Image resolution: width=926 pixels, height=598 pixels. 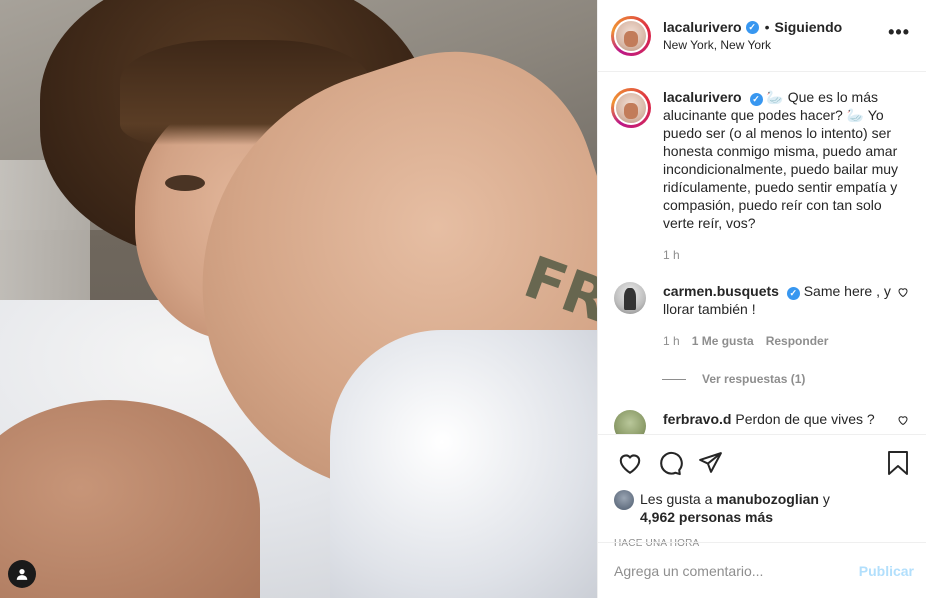 I want to click on caption-avatar, so click(x=631, y=108).